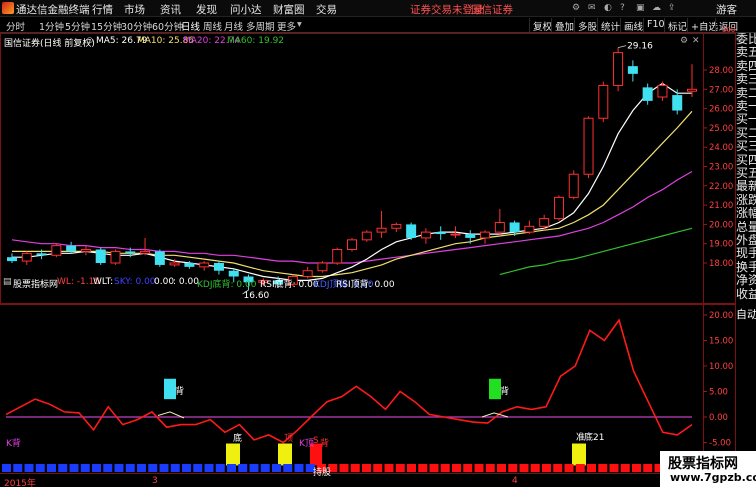 The image size is (756, 487). Describe the element at coordinates (576, 8) in the screenshot. I see `settings-icon: ⚙` at that location.